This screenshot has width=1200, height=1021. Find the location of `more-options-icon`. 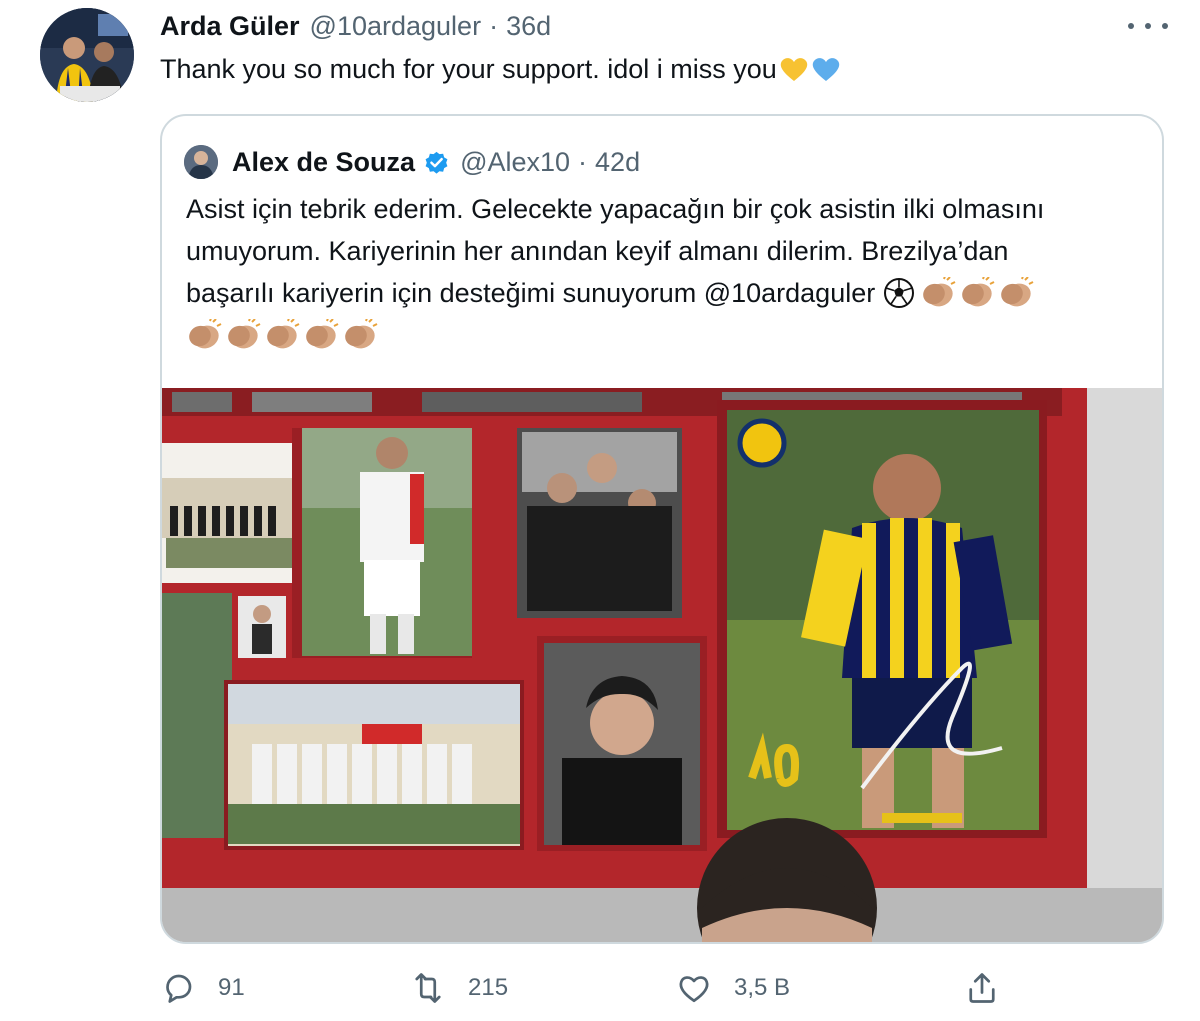

more-options-icon is located at coordinates (1148, 26).